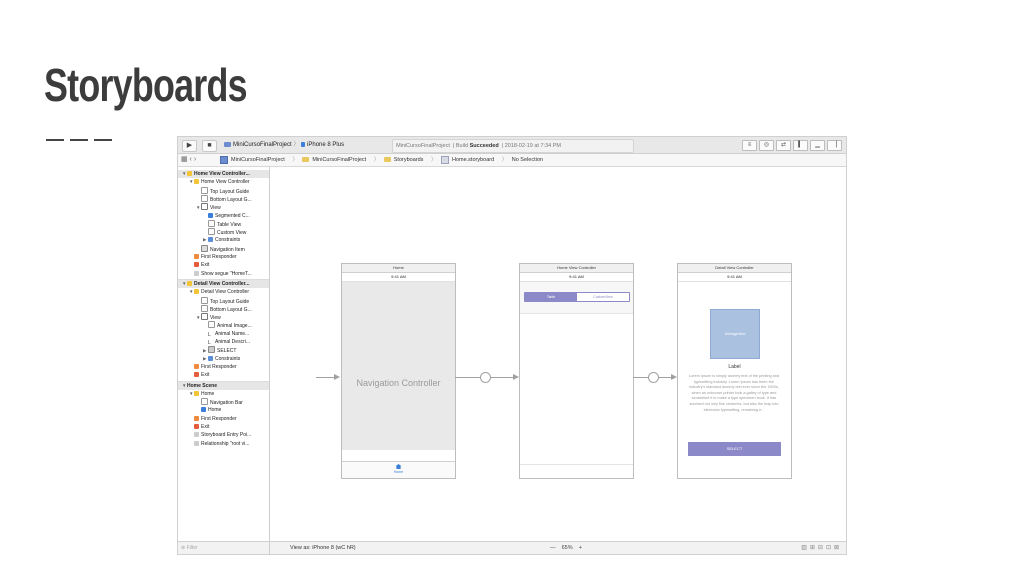  I want to click on tab-home: Home, so click(398, 469).